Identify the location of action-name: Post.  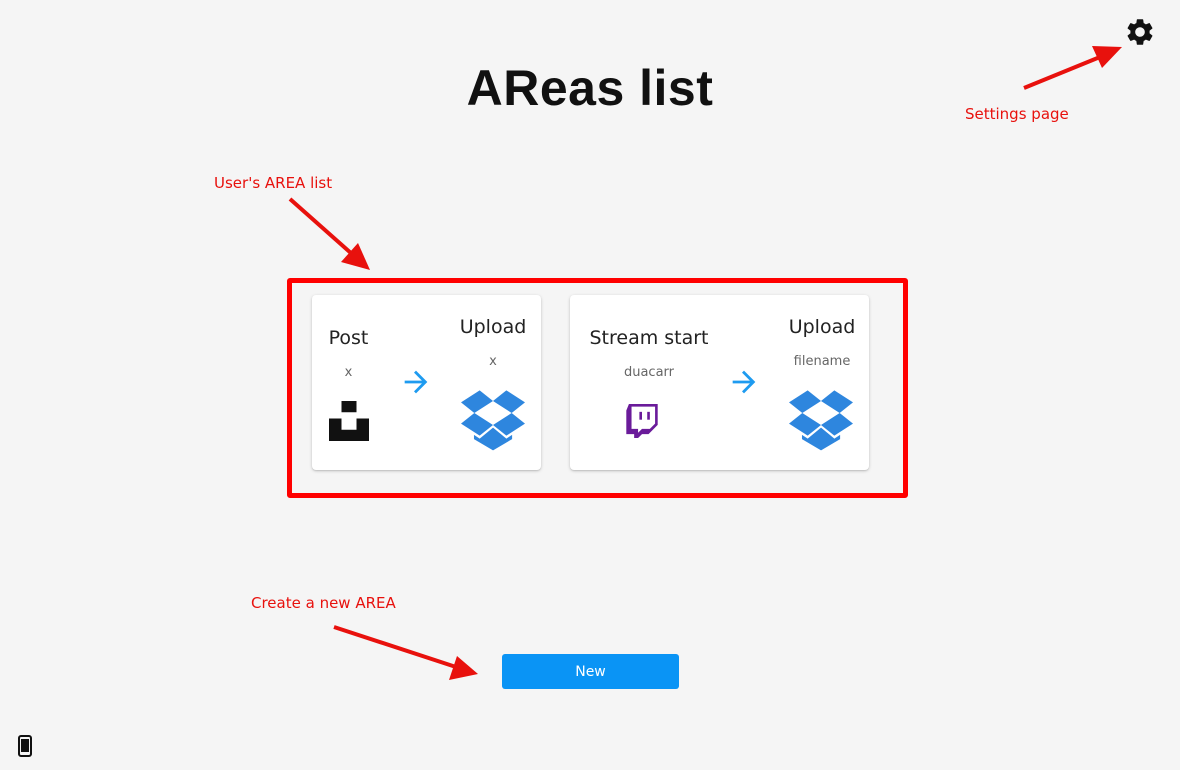
(348, 338).